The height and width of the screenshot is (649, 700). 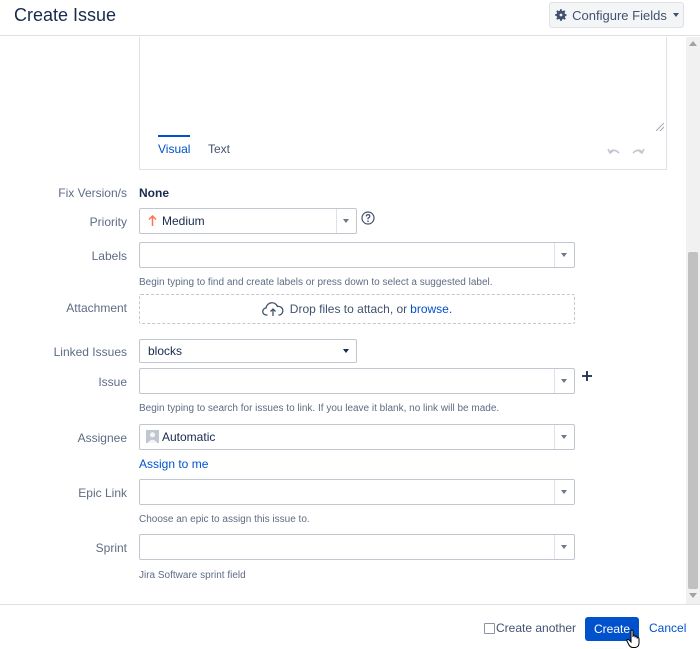 I want to click on resize-handle-icon, so click(x=660, y=127).